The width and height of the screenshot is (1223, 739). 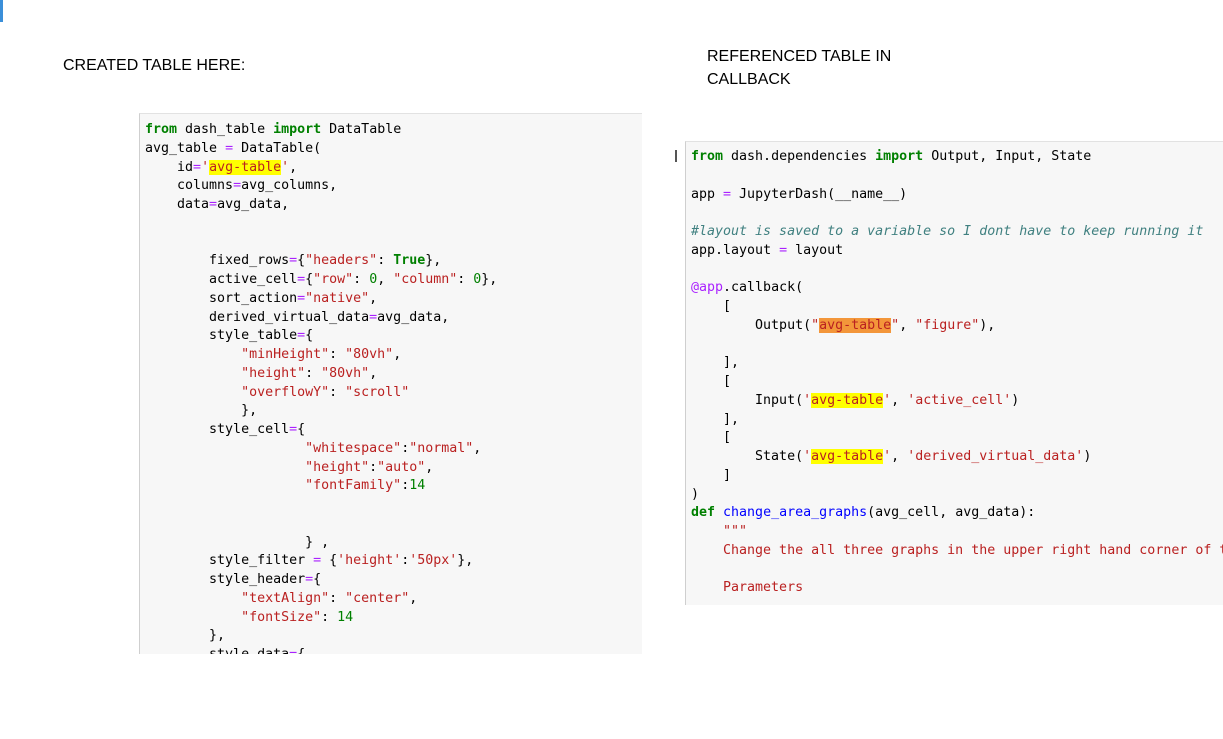 I want to click on code-line: active_cell={"row": 0, "column": 0},, so click(x=391, y=280).